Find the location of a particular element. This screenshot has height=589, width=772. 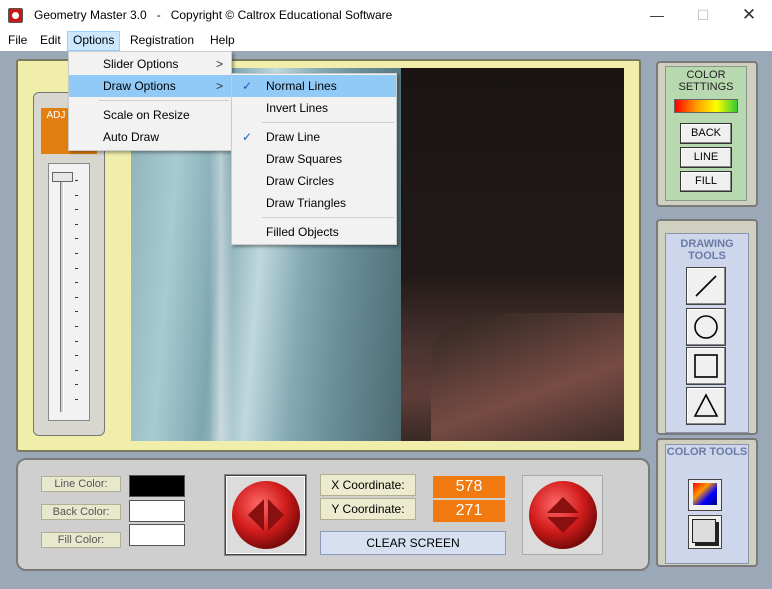

back-color-button: BACK is located at coordinates (706, 133).